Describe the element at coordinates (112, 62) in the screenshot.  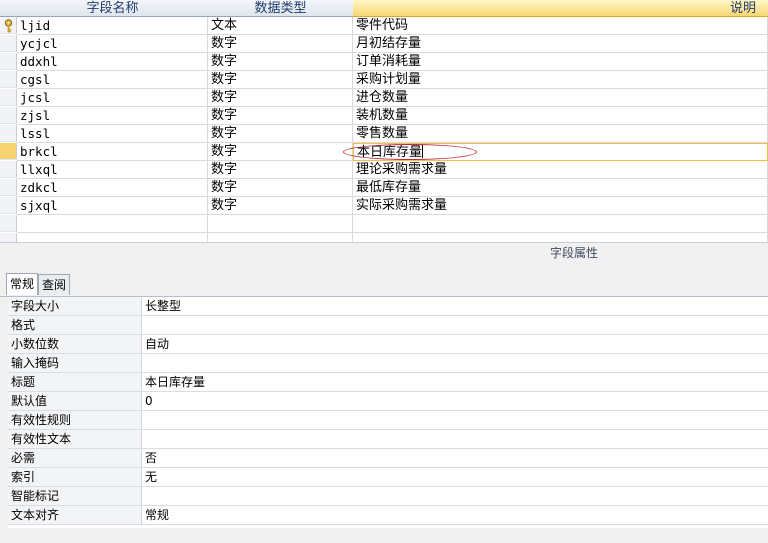
I see `field-name-cell: ddxhl` at that location.